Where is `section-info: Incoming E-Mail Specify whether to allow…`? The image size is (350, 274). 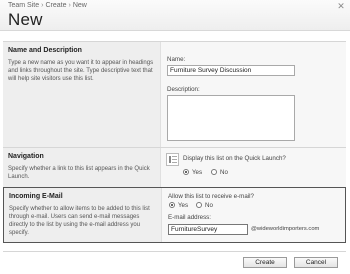 section-info: Incoming E-Mail Specify whether to allow… is located at coordinates (82, 215).